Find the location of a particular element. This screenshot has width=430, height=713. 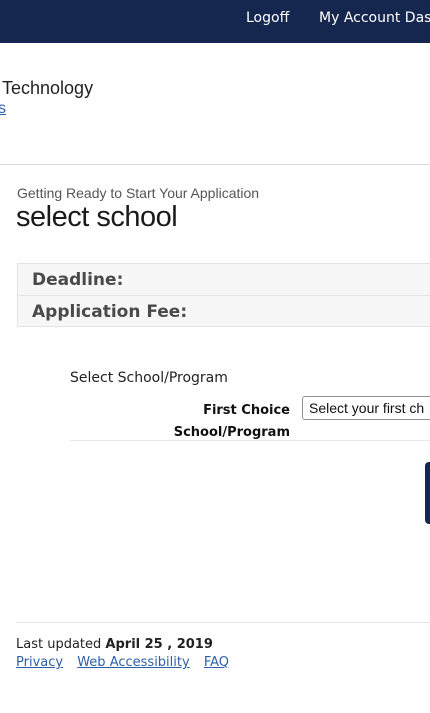

continue-button is located at coordinates (427, 493).